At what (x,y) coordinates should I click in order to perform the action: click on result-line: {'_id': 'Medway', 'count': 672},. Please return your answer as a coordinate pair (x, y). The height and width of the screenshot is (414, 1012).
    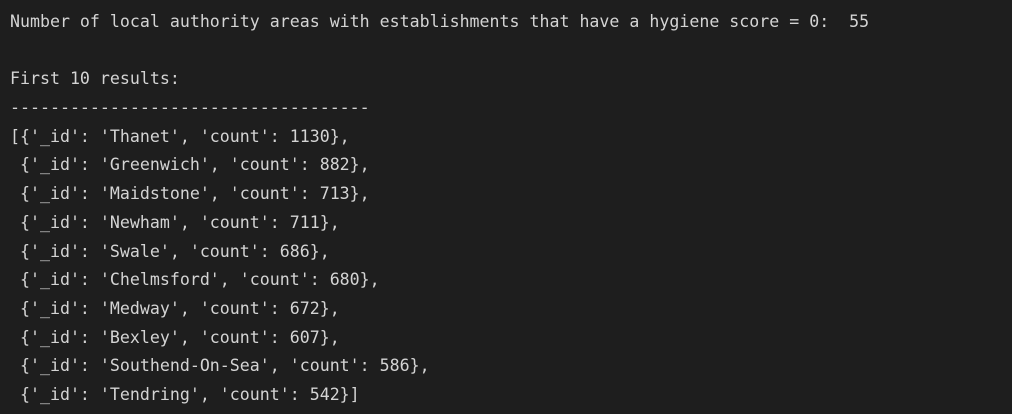
    Looking at the image, I should click on (175, 308).